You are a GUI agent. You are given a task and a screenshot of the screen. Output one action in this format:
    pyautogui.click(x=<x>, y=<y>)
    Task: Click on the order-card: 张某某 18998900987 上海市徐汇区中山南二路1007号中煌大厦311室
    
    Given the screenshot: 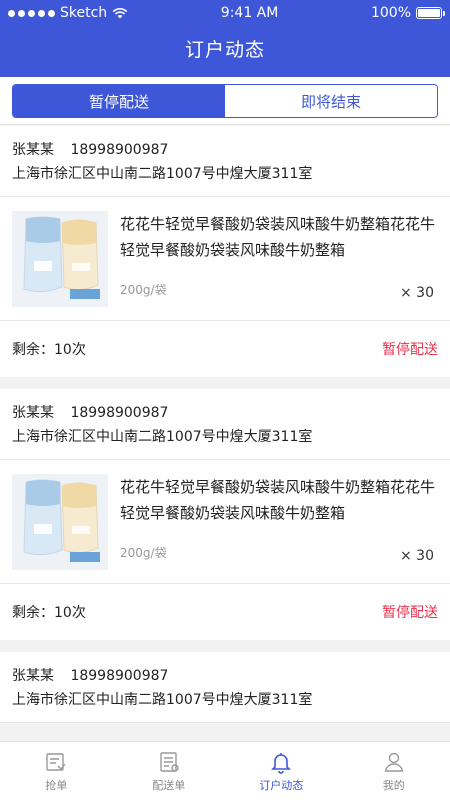 What is the action you would take?
    pyautogui.click(x=225, y=687)
    